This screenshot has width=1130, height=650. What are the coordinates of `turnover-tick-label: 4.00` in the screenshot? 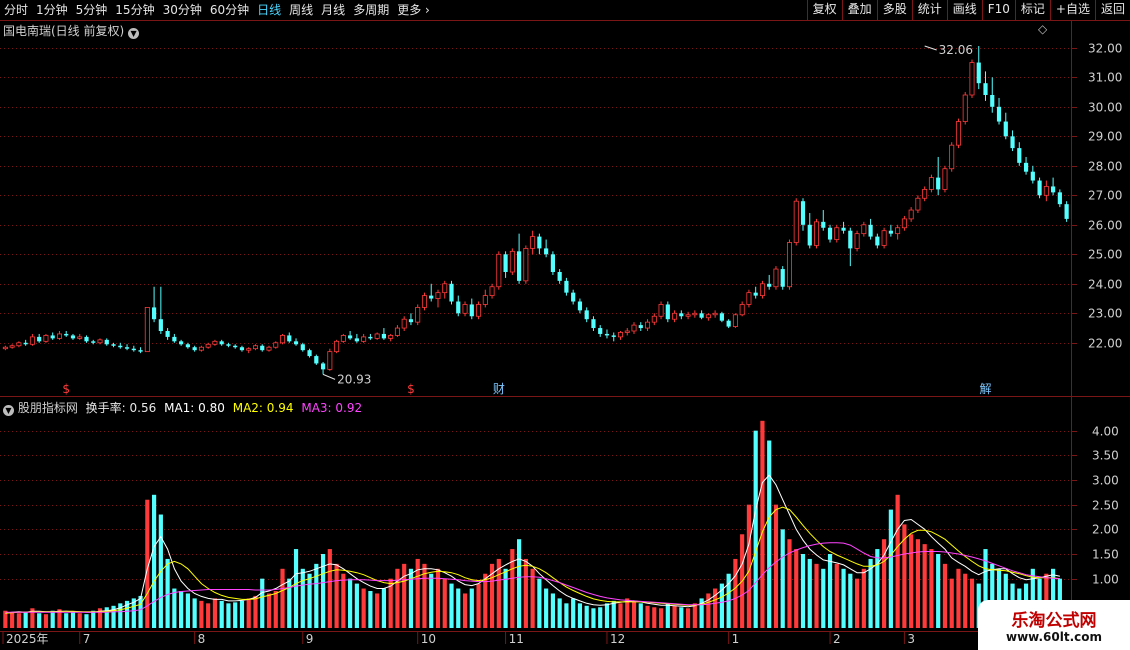 It's located at (1105, 432).